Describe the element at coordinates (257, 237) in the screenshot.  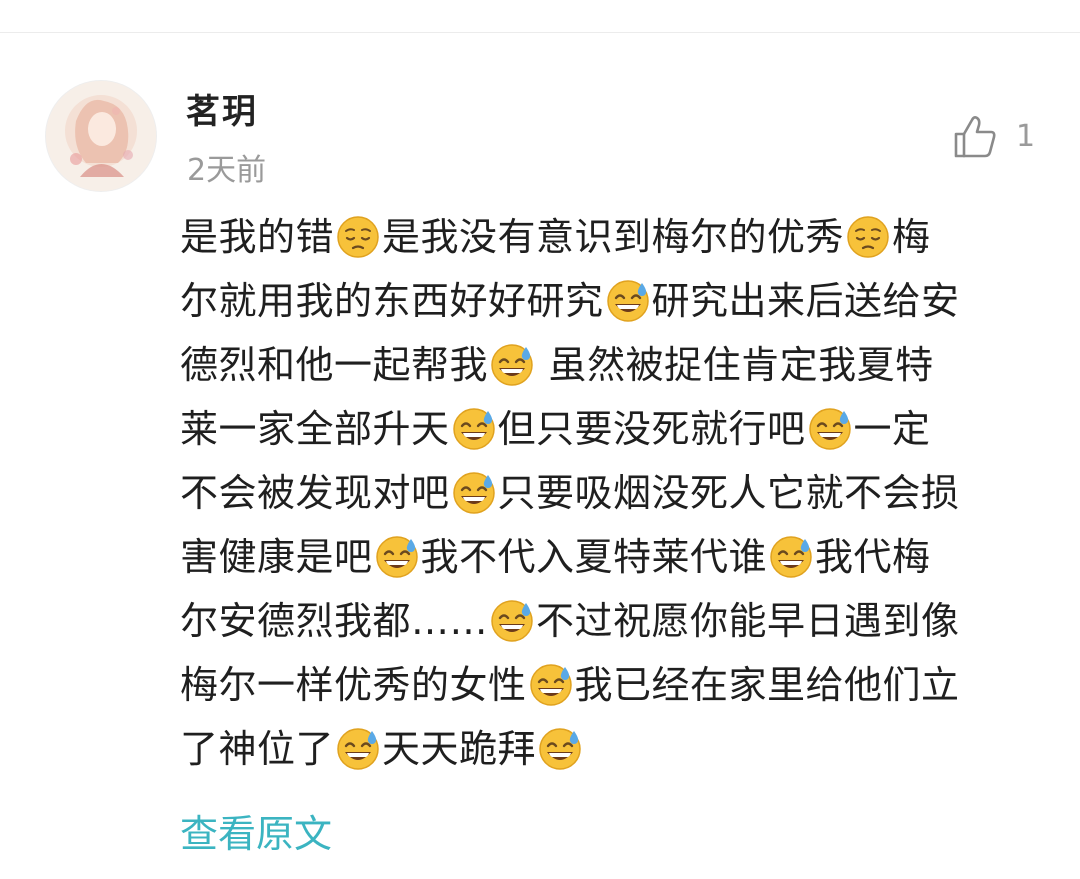
I see `comment-text-segment: 是我的错` at that location.